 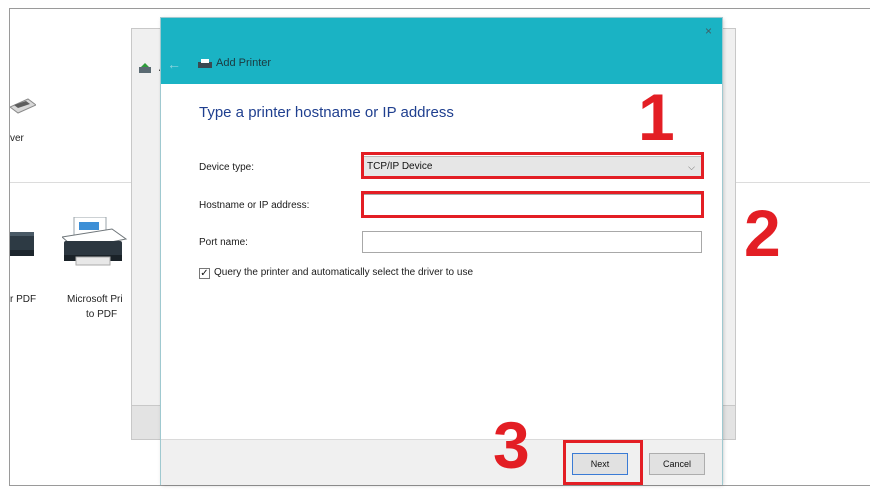 What do you see at coordinates (708, 31) in the screenshot?
I see `close-icon: ×` at bounding box center [708, 31].